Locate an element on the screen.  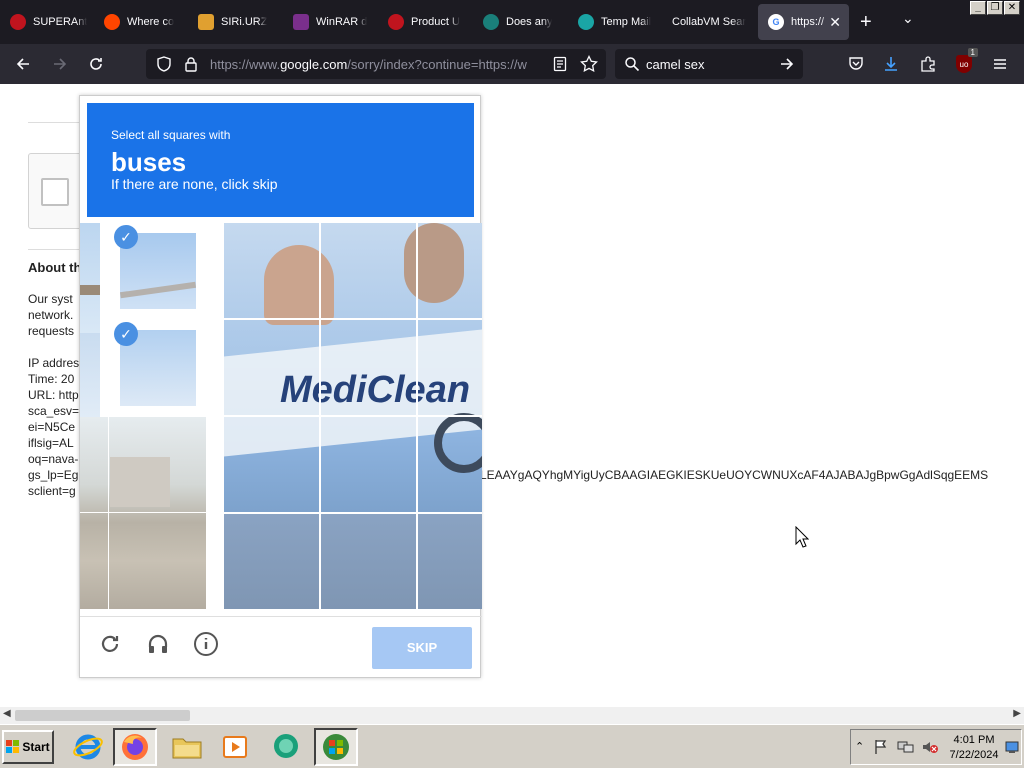
search-go-arrow-icon is located at coordinates (787, 66).